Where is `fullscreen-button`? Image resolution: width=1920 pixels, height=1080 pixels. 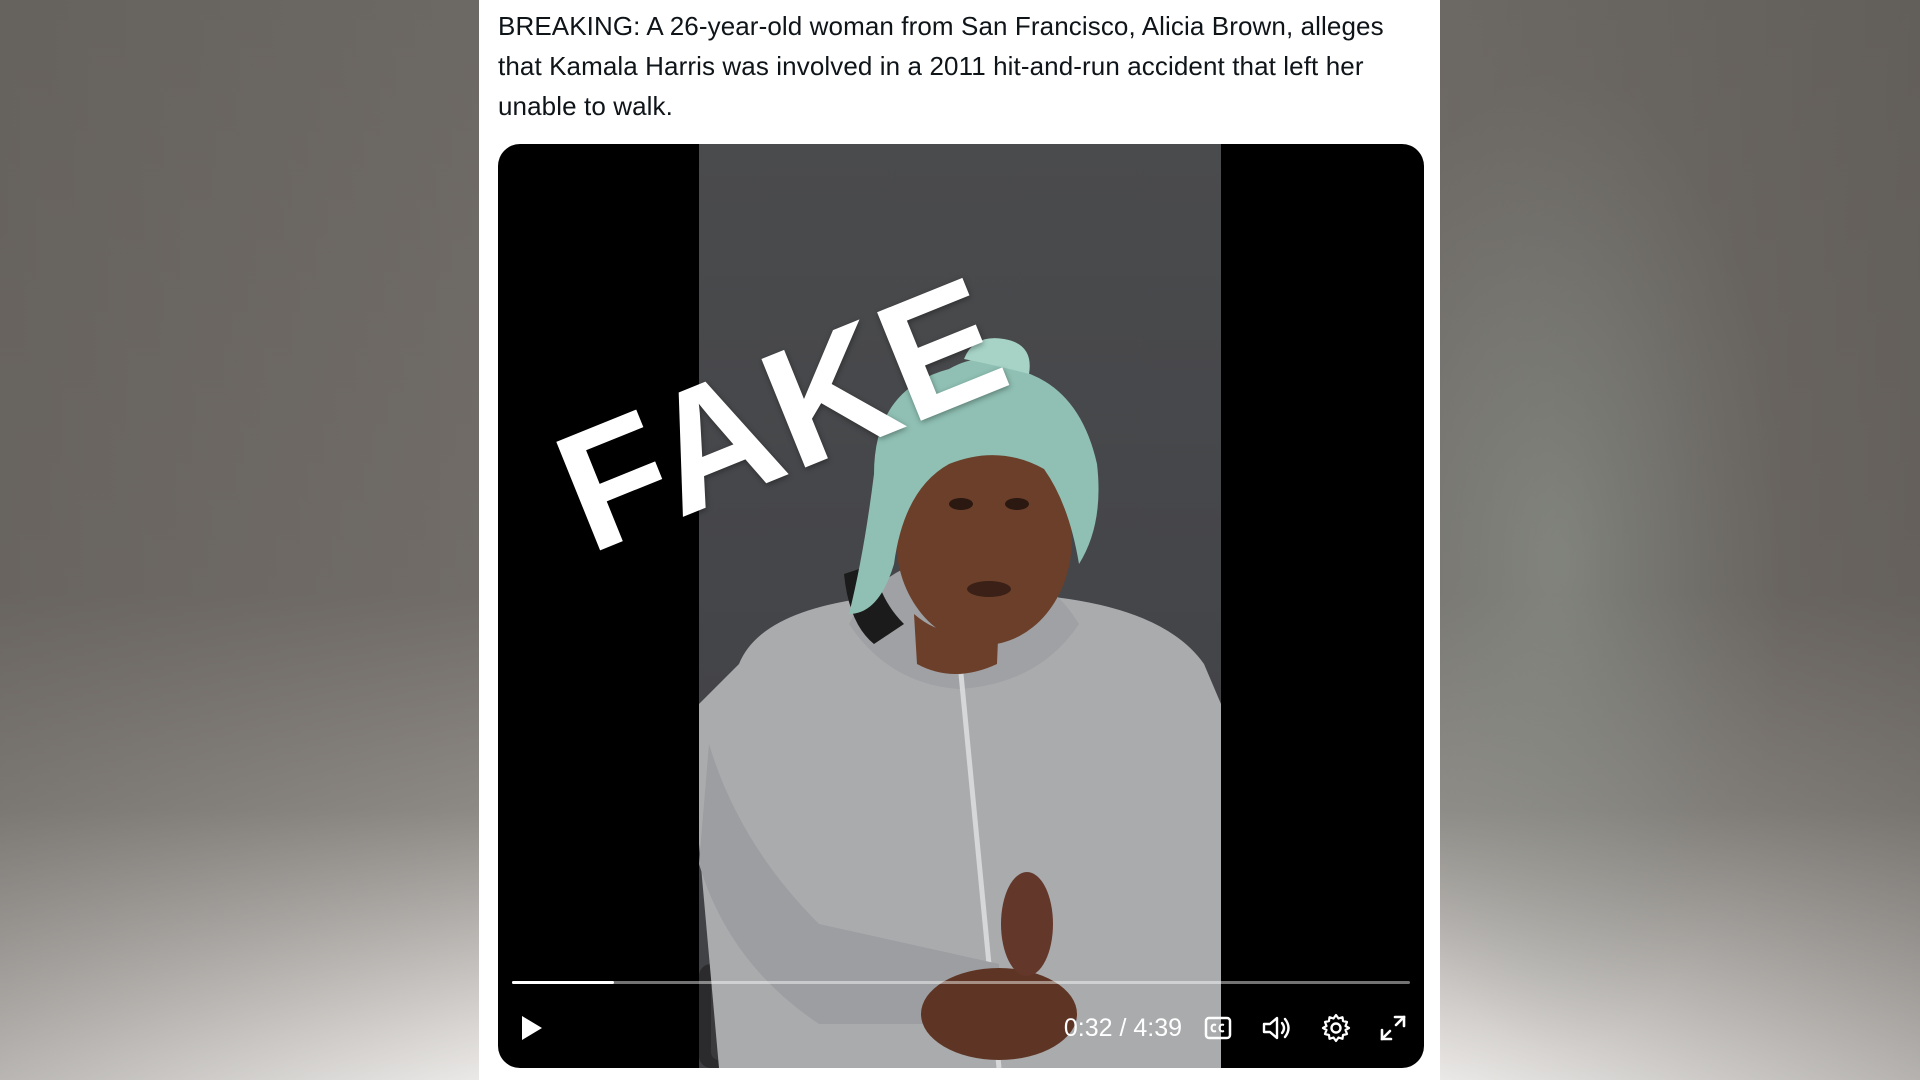 fullscreen-button is located at coordinates (1393, 1028).